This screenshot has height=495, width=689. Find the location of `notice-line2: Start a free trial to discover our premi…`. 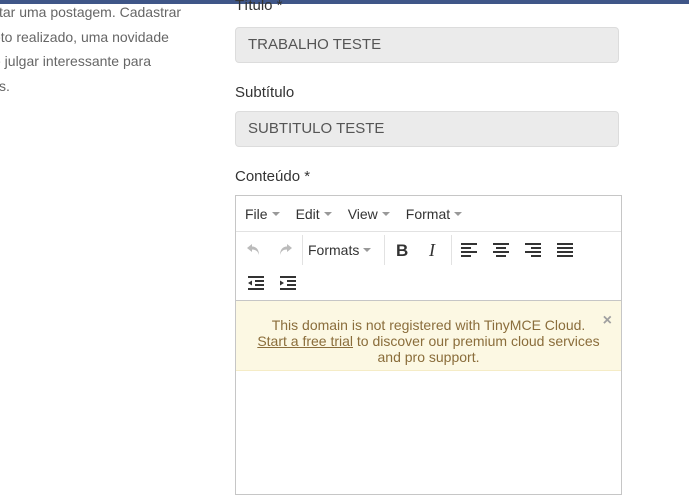

notice-line2: Start a free trial to discover our premi… is located at coordinates (428, 341).